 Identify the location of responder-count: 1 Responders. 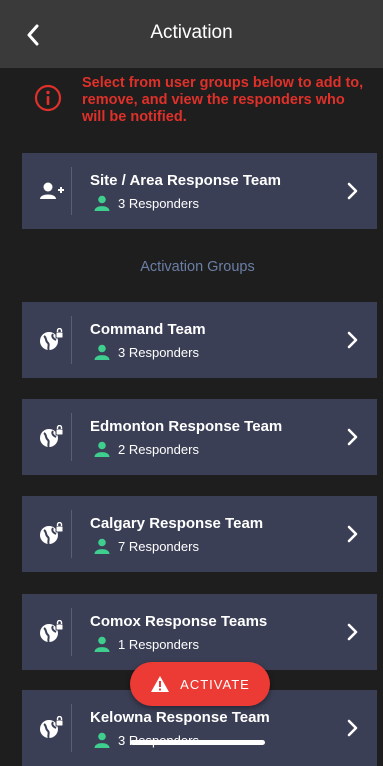
(146, 644).